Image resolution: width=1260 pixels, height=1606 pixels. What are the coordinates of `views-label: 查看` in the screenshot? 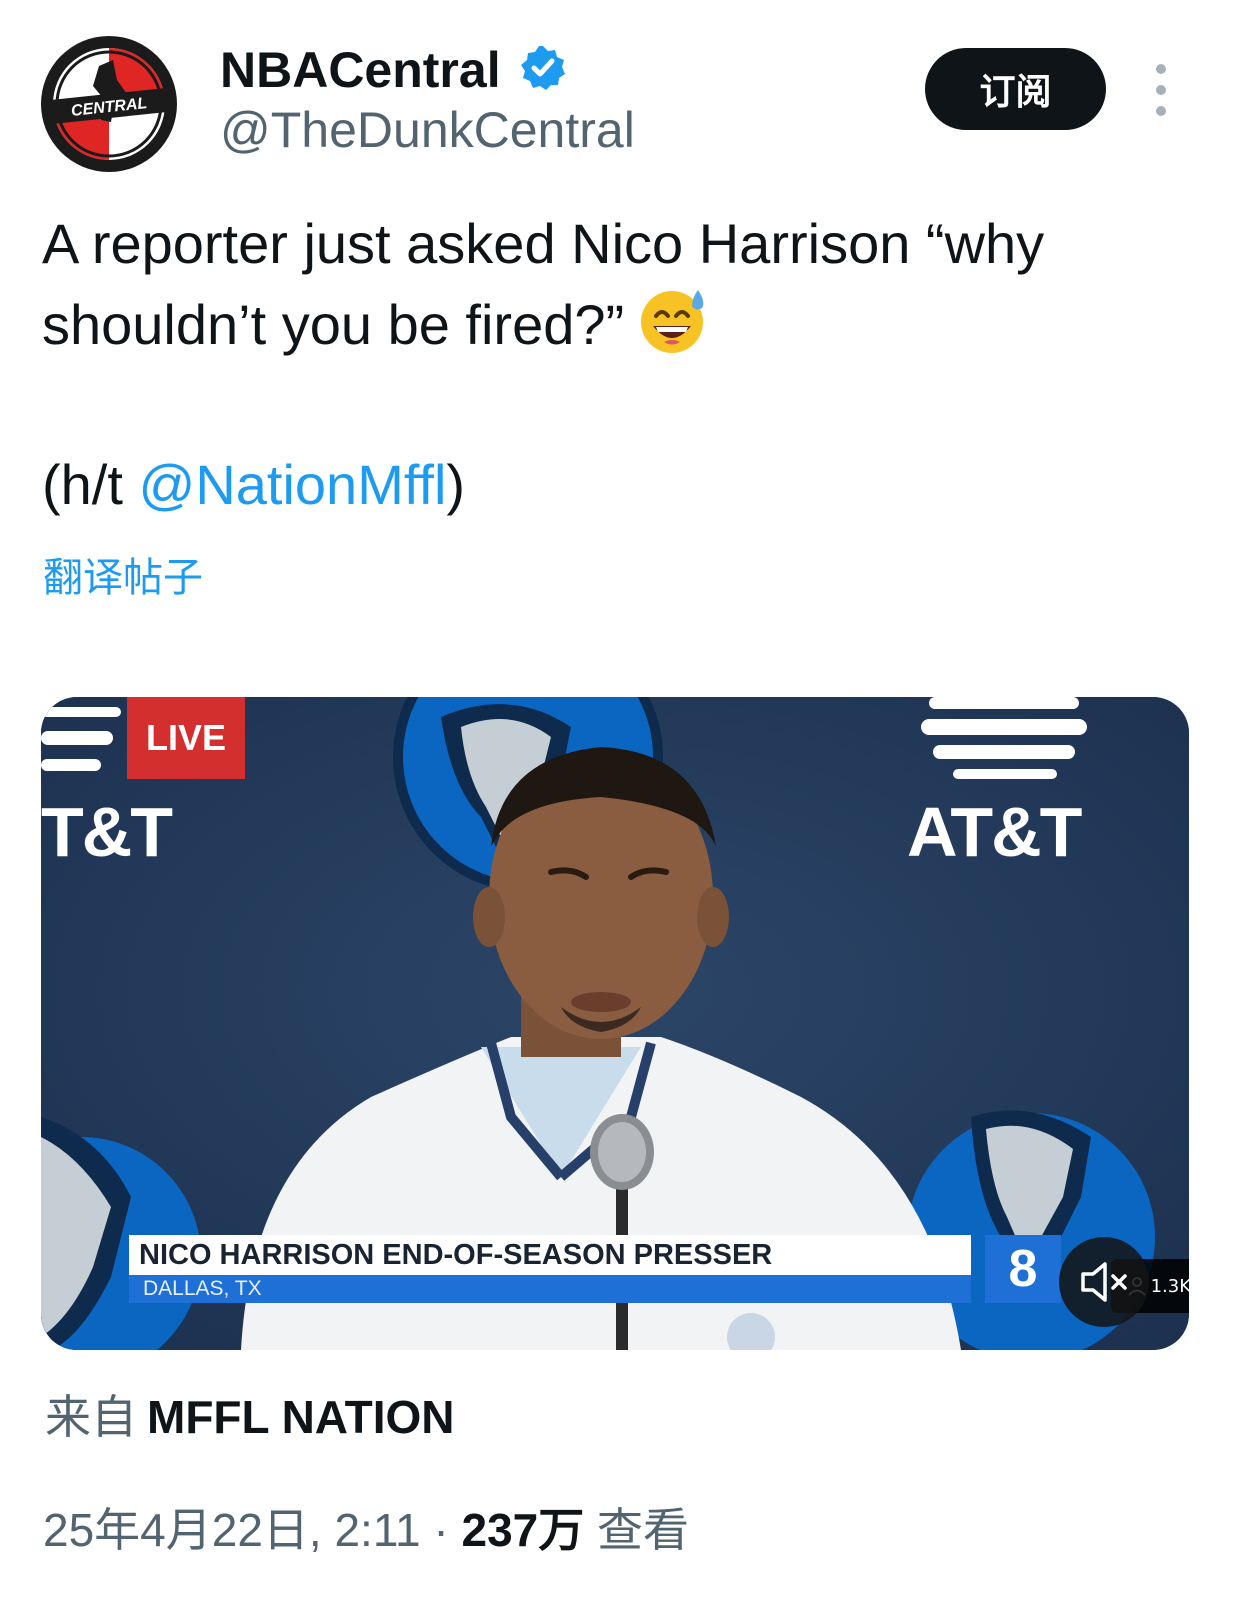 It's located at (637, 1530).